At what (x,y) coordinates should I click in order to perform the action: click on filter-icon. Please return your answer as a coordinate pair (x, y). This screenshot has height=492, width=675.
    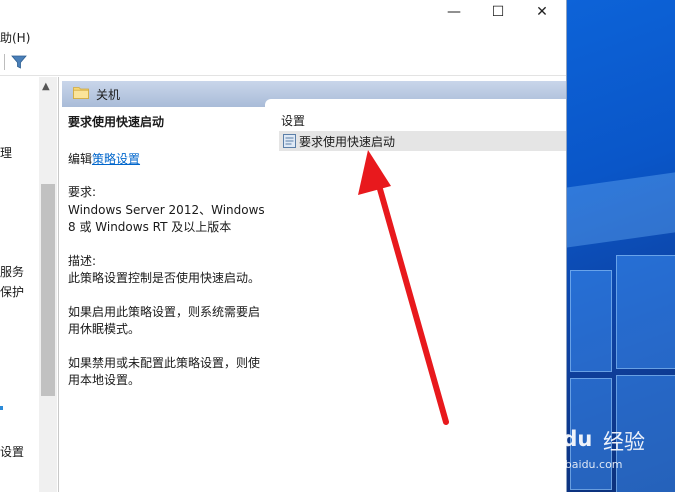
    Looking at the image, I should click on (19, 62).